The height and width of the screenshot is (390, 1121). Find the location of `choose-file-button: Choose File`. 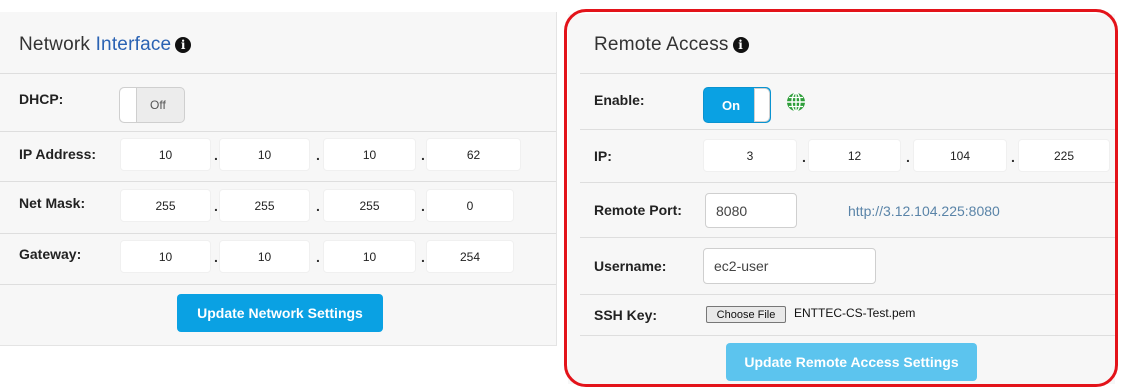

choose-file-button: Choose File is located at coordinates (746, 314).